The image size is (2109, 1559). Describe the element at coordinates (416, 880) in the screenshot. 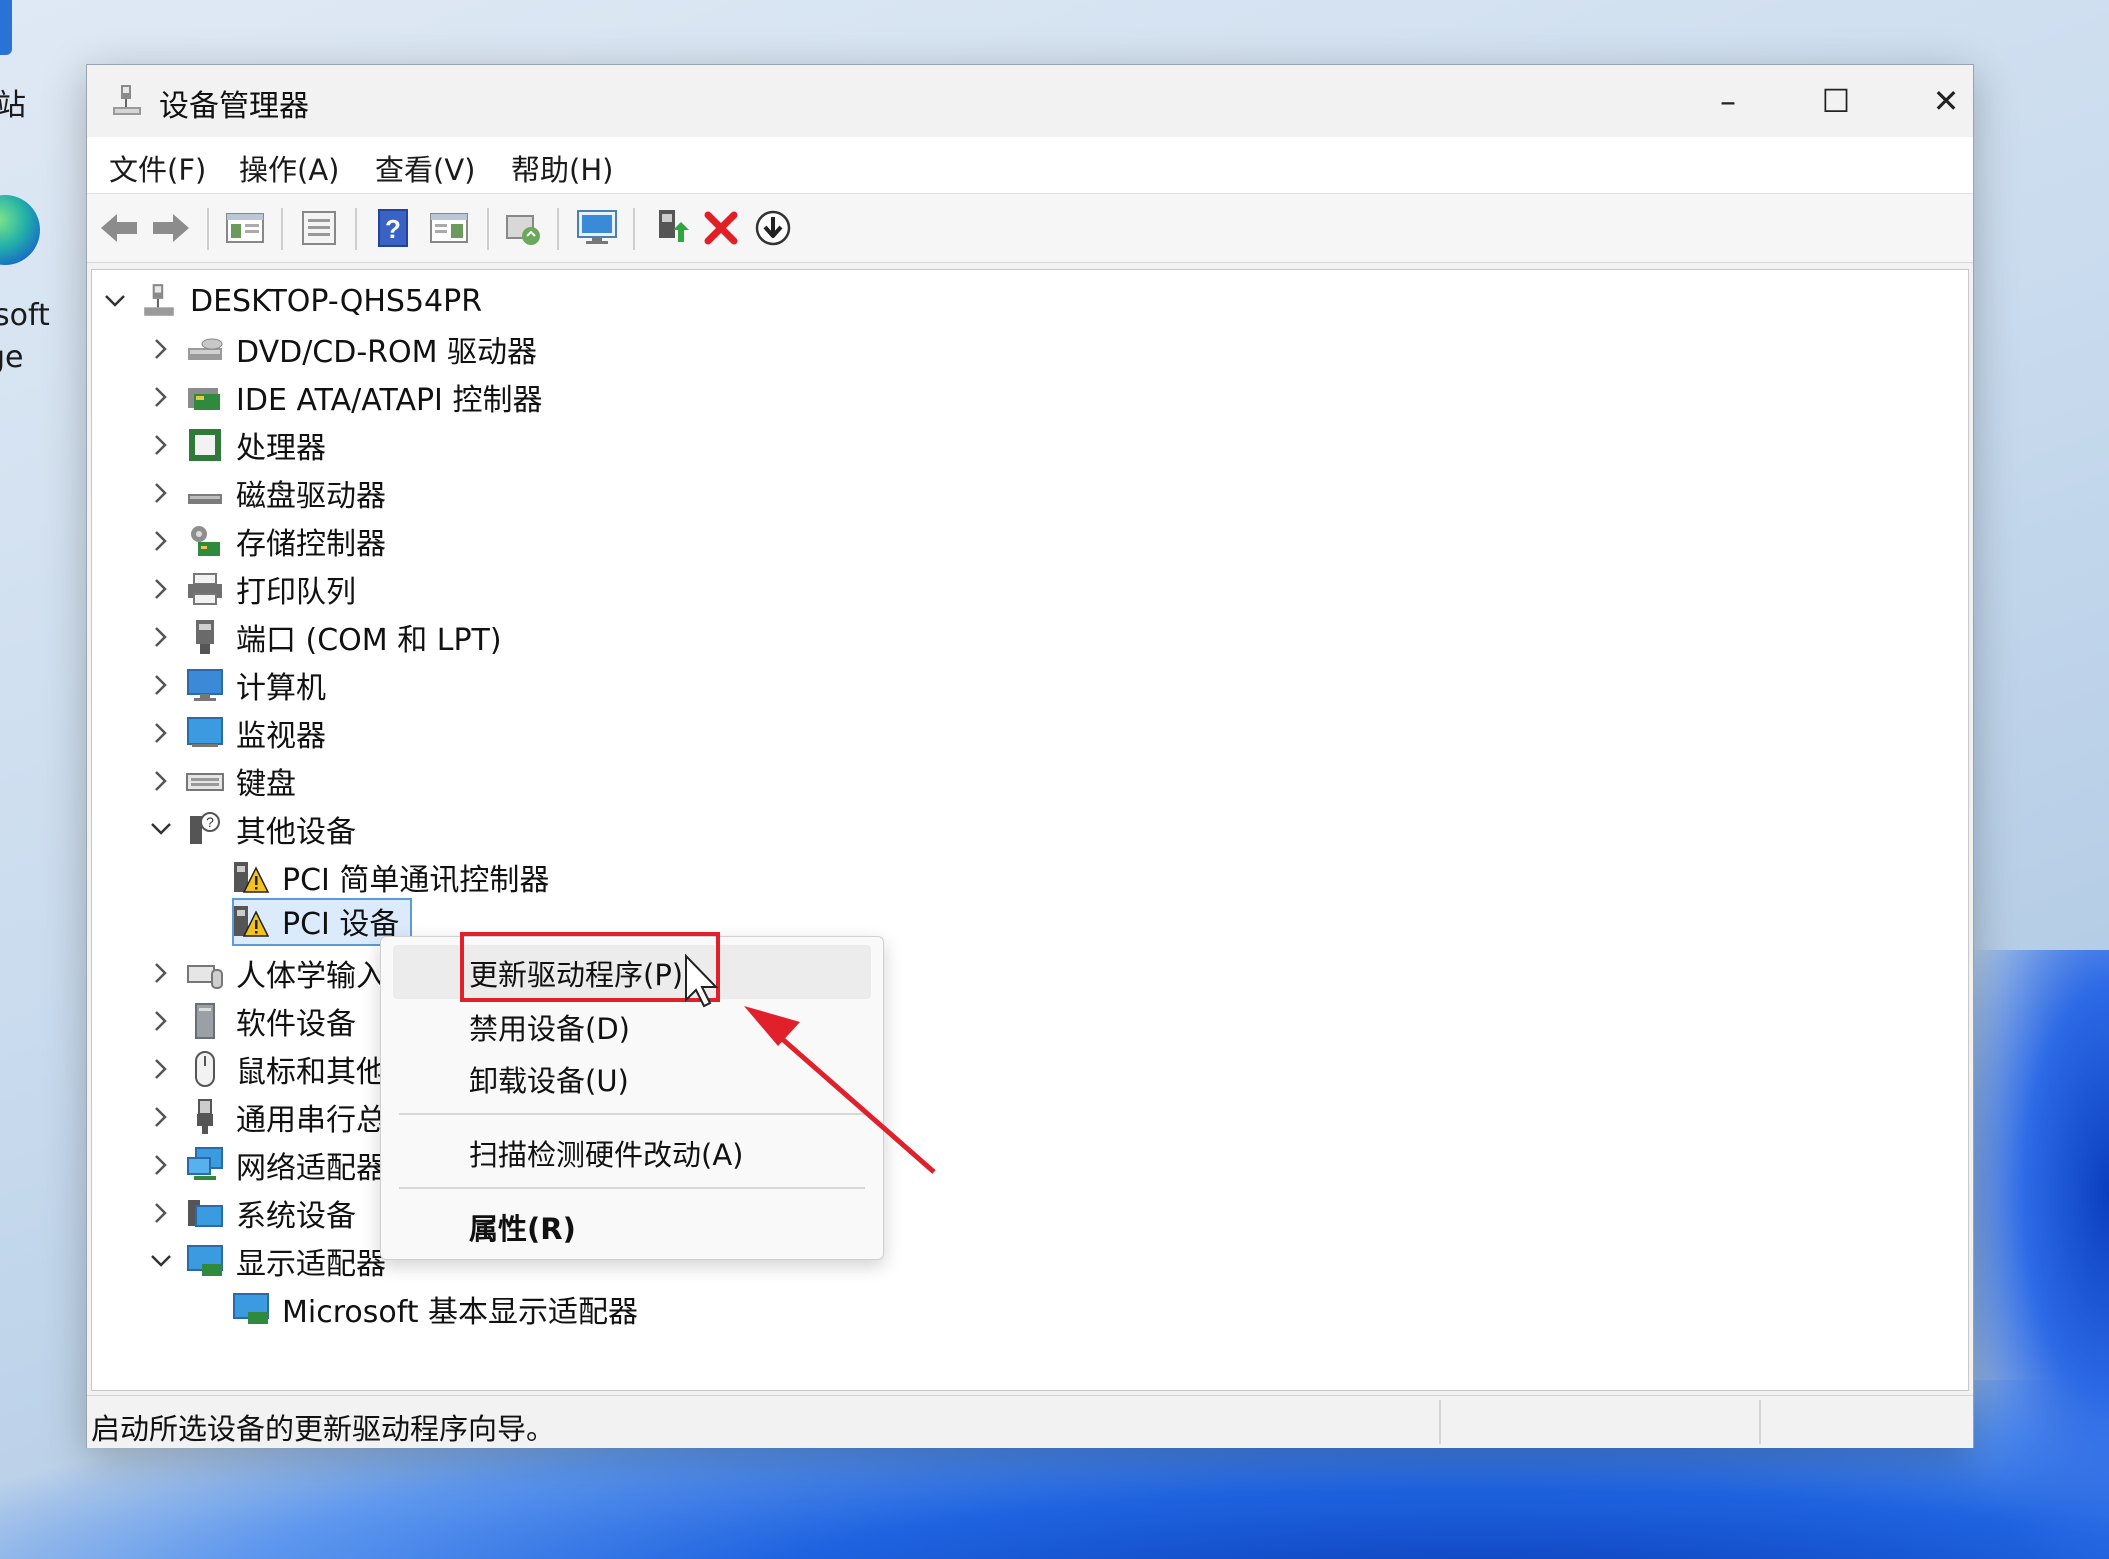

I see `tree-item-label: PCI 简单通讯控制器` at that location.